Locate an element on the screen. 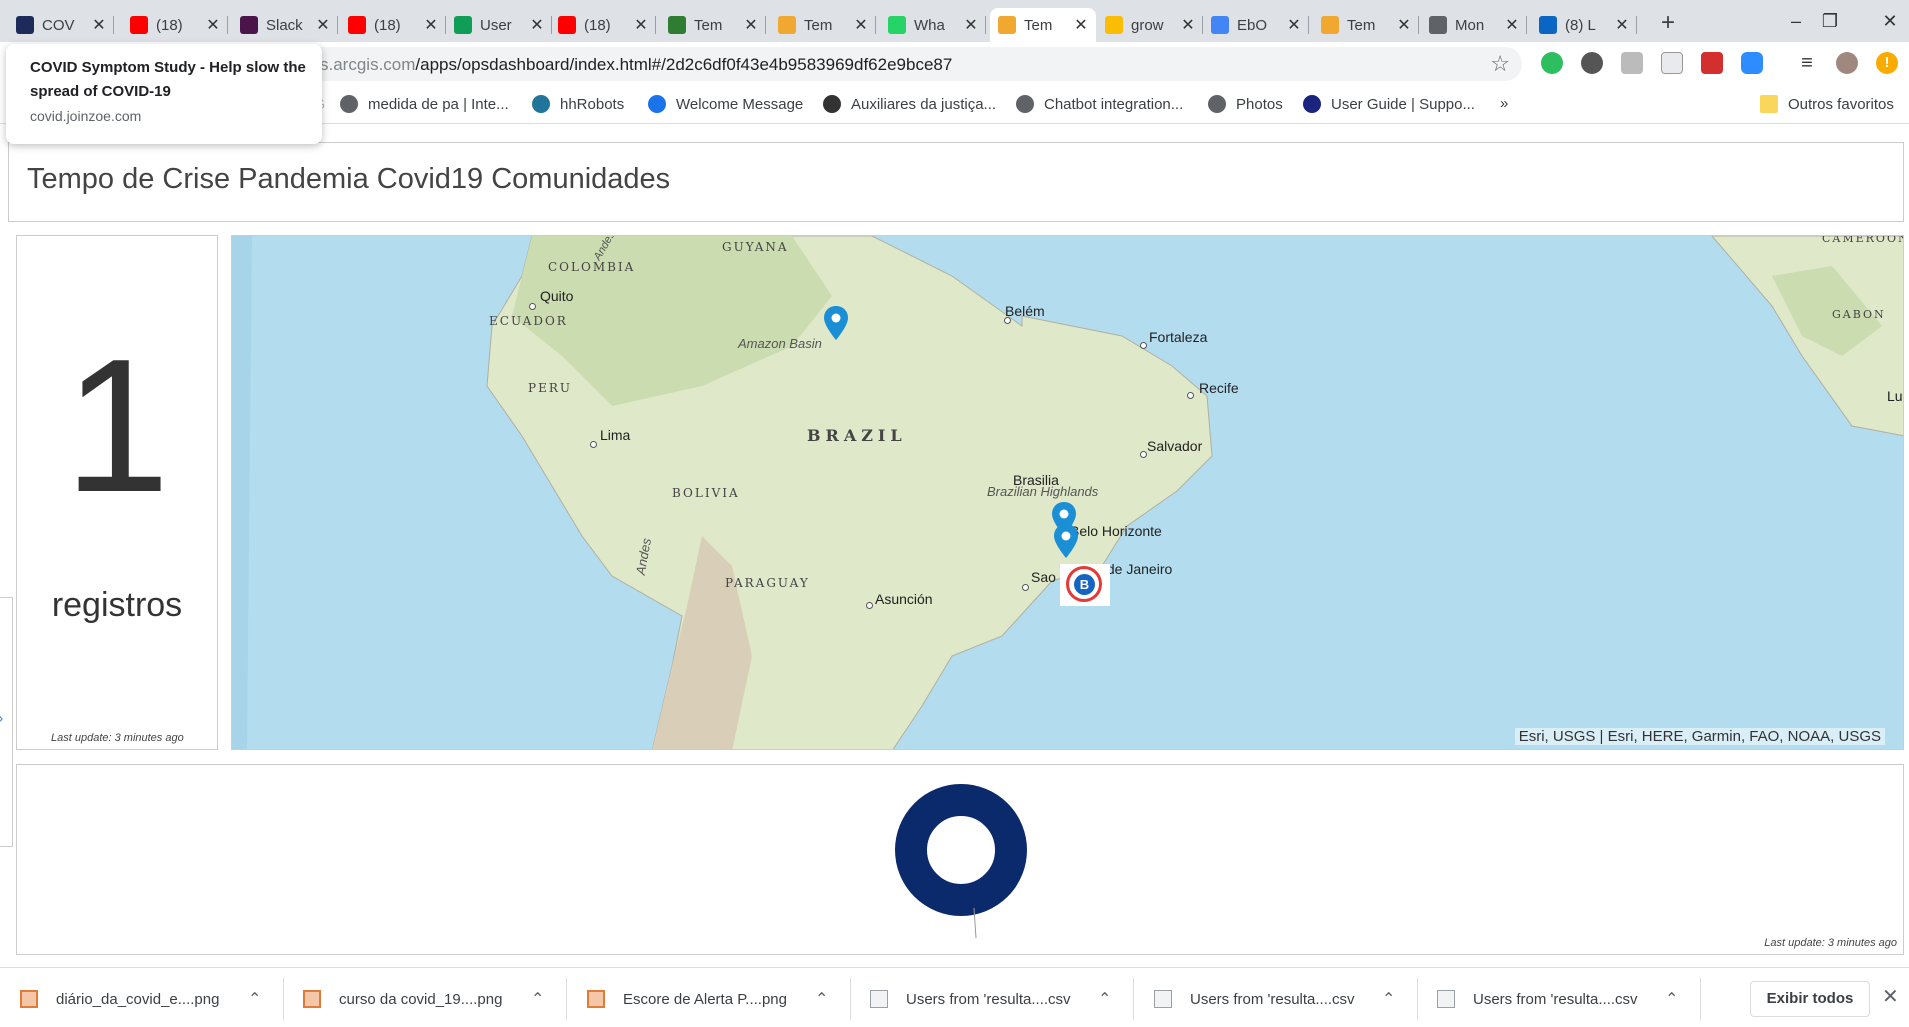 The height and width of the screenshot is (1027, 1909). youtube-icon is located at coordinates (139, 25).